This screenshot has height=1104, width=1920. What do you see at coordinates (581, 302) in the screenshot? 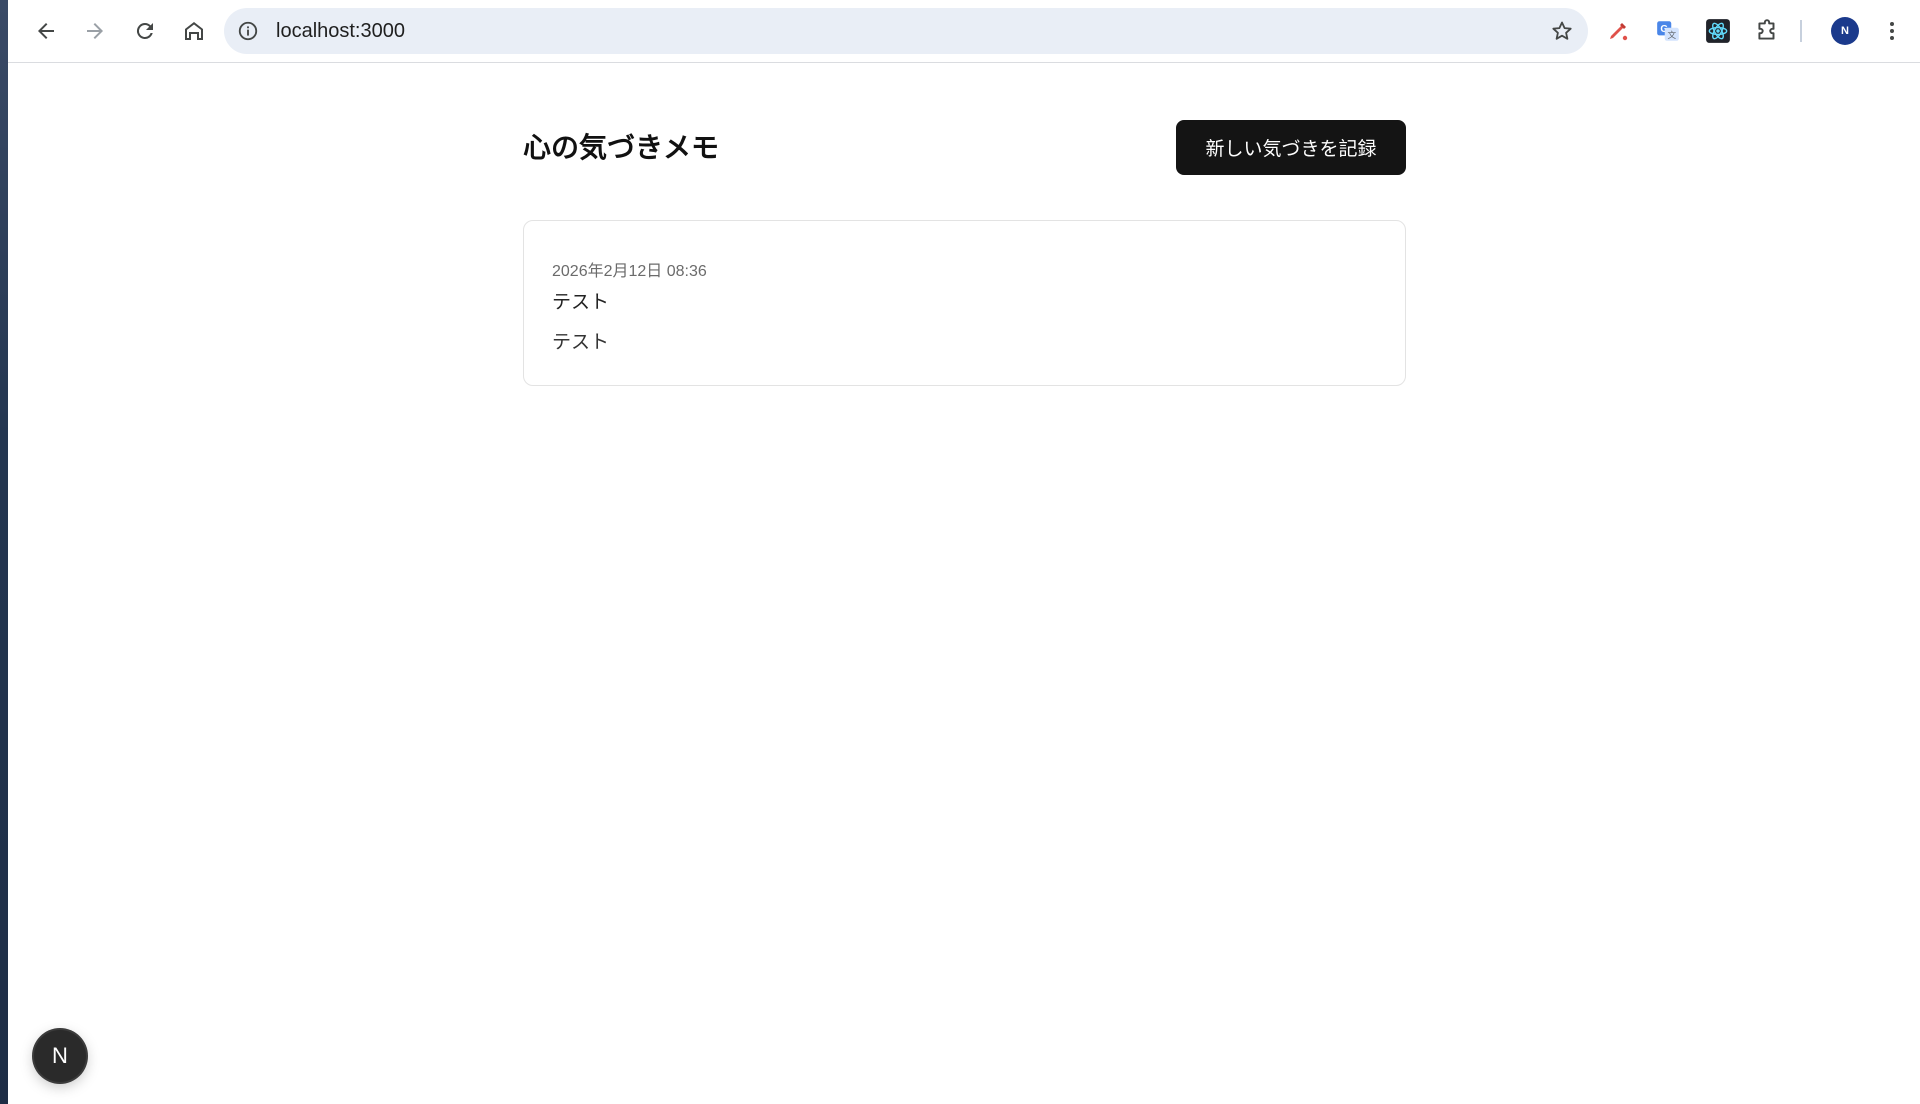
I see `entry-title: テスト` at bounding box center [581, 302].